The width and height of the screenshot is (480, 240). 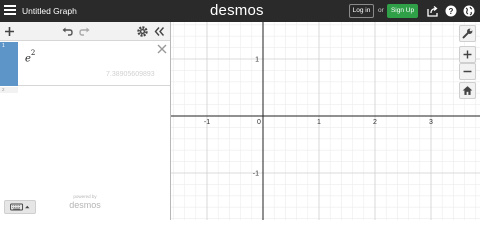 What do you see at coordinates (162, 49) in the screenshot?
I see `delete-expression-icon` at bounding box center [162, 49].